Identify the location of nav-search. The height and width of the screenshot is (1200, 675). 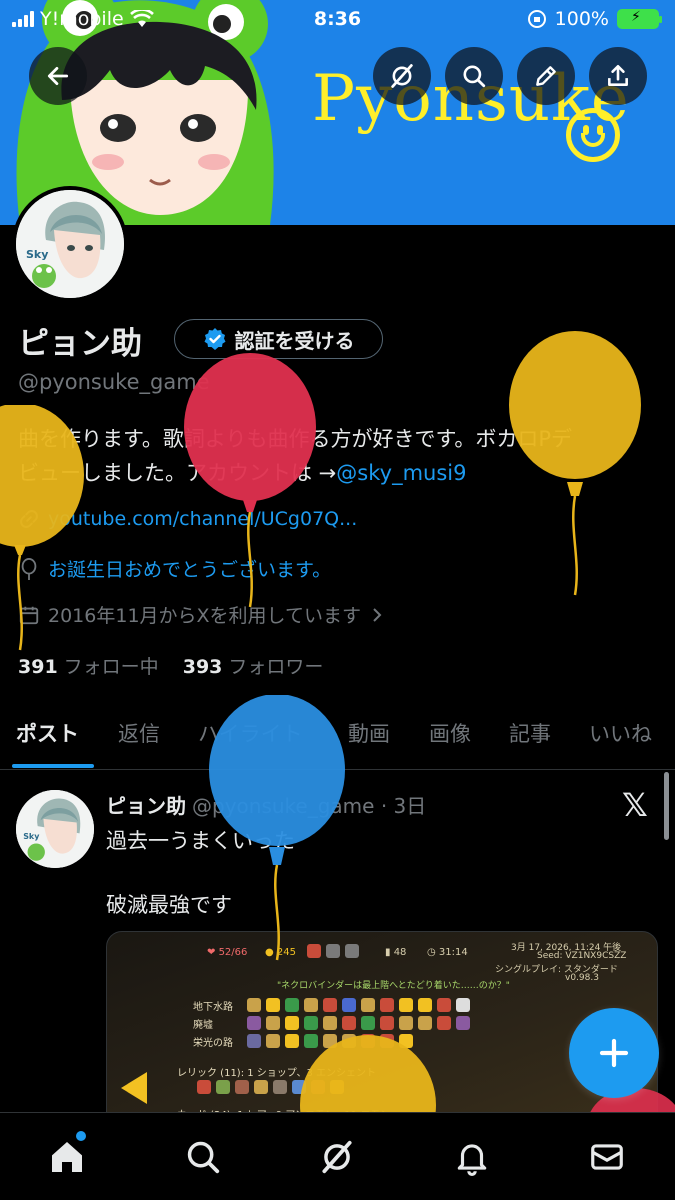
(203, 1157).